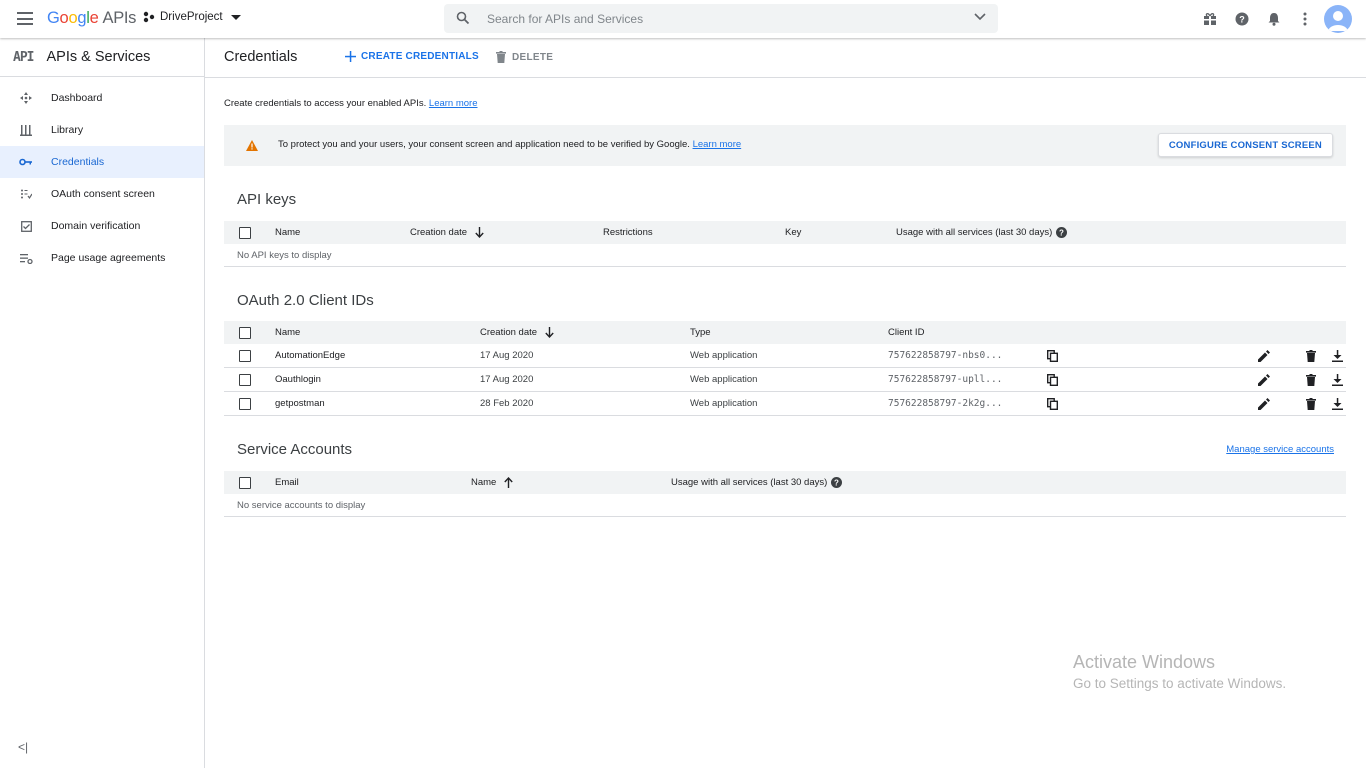 The height and width of the screenshot is (768, 1366). Describe the element at coordinates (1210, 19) in the screenshot. I see `gift-icon` at that location.